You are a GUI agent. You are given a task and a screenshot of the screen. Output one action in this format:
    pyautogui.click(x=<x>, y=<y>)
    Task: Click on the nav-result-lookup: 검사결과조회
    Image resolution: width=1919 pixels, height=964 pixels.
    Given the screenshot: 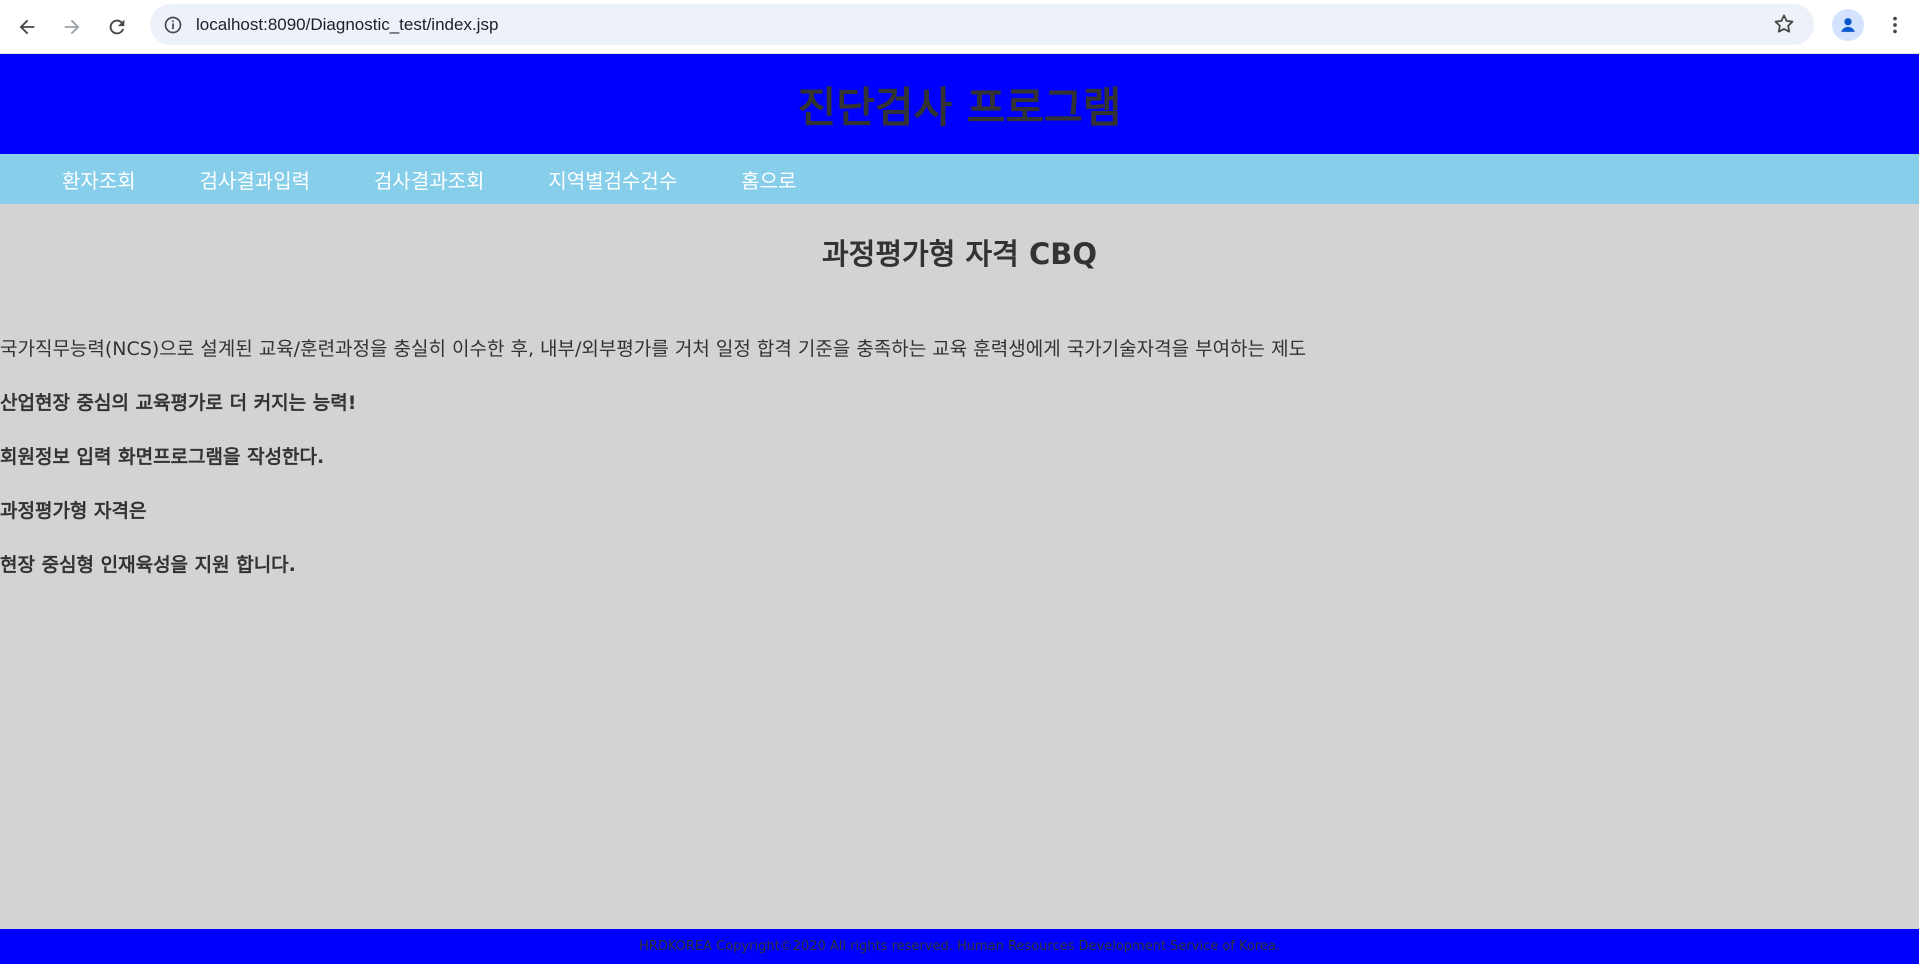 What is the action you would take?
    pyautogui.click(x=429, y=179)
    